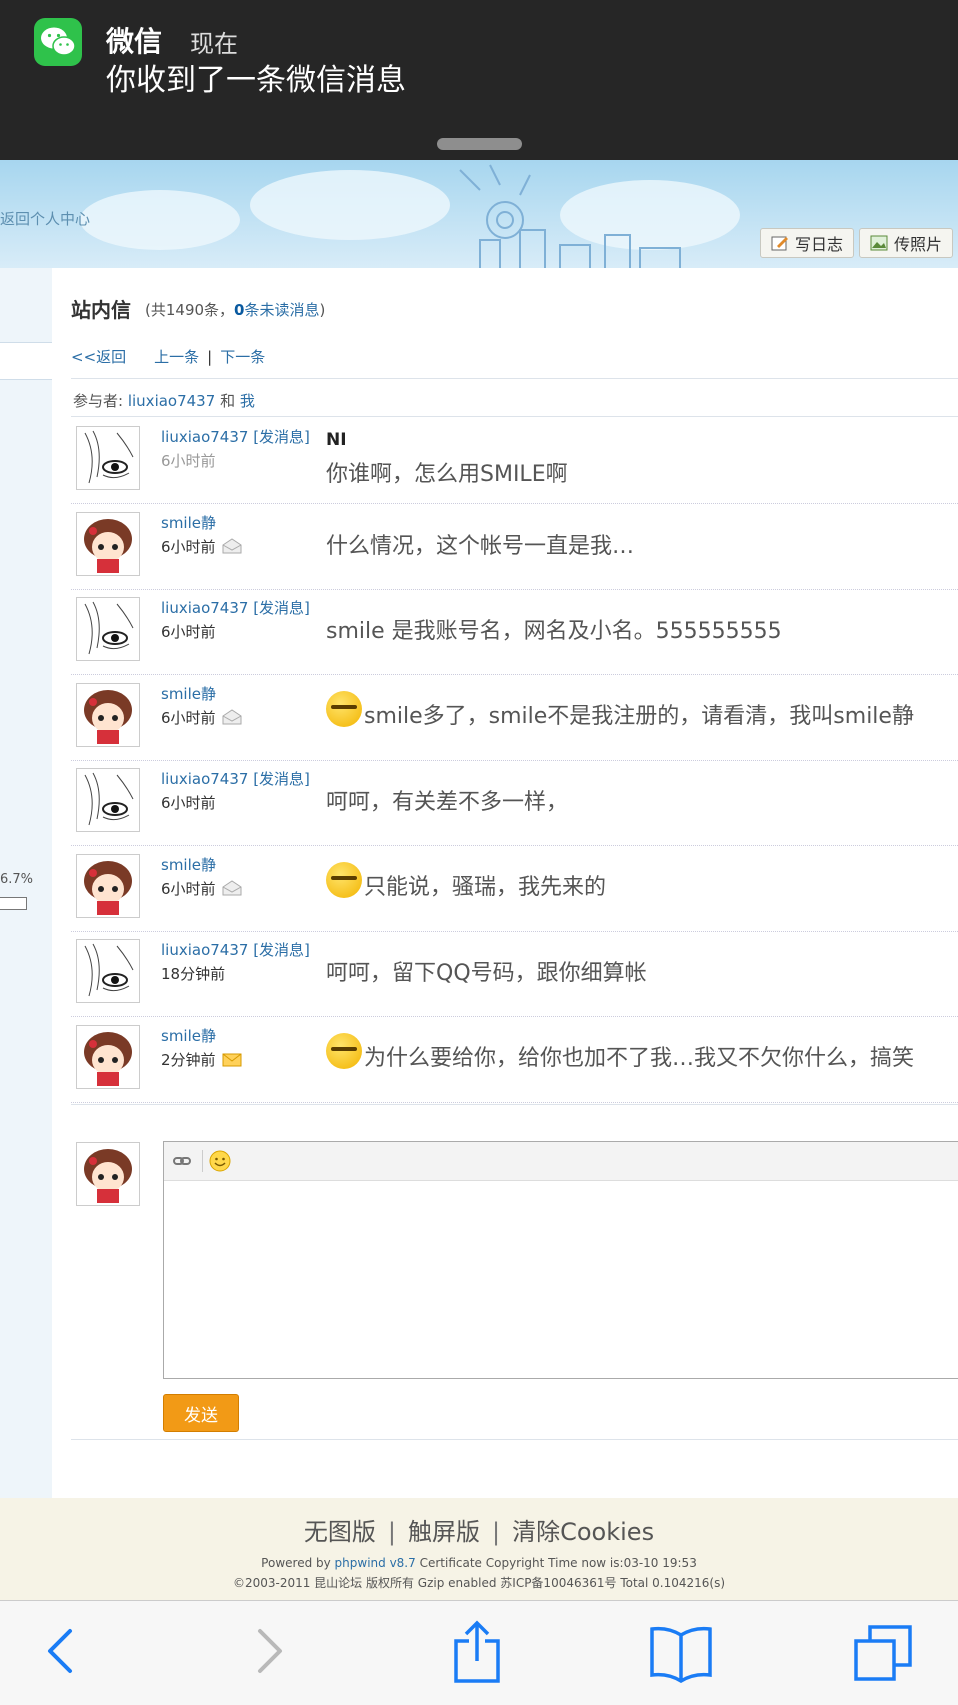 The image size is (958, 1705). Describe the element at coordinates (583, 1532) in the screenshot. I see `clear-cookies-link: 清除Cookies` at that location.